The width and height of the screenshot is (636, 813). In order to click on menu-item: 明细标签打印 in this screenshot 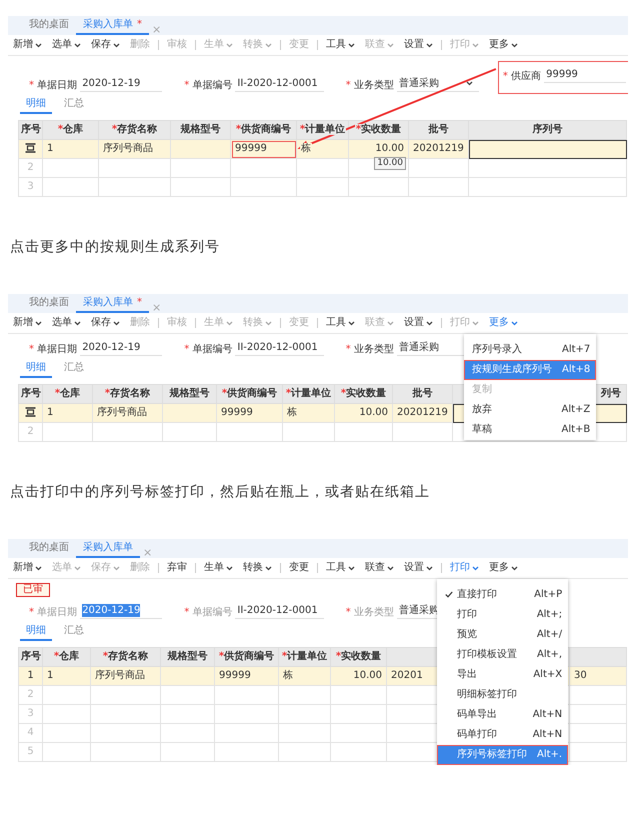, I will do `click(502, 695)`.